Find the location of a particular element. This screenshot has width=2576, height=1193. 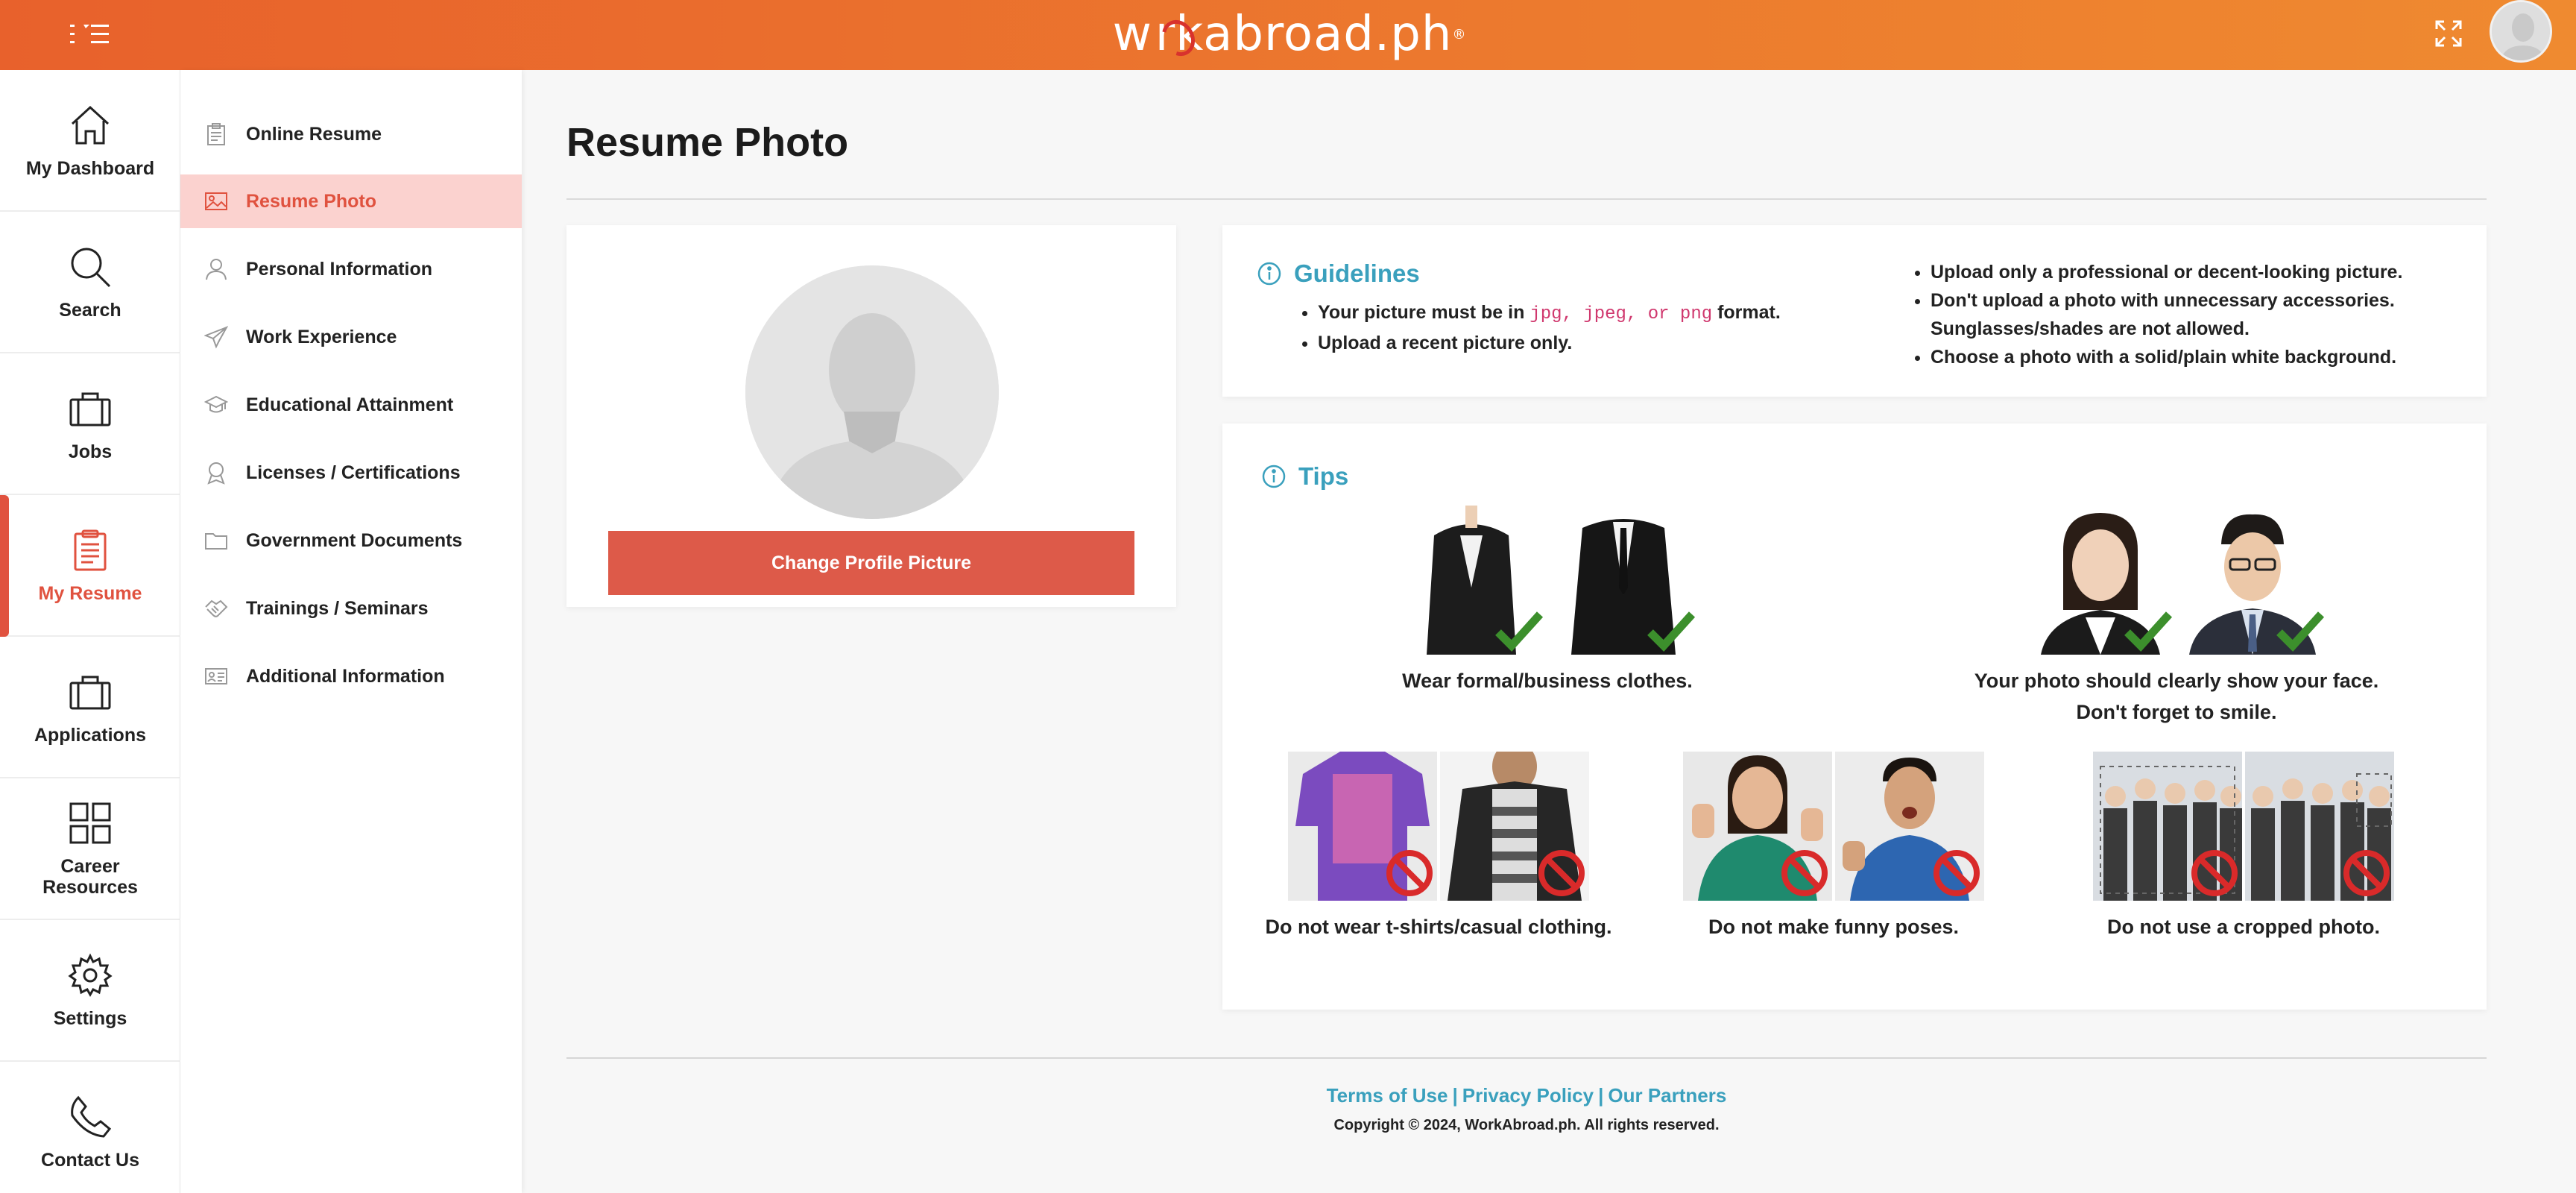

logo-registered-mark: ® is located at coordinates (1459, 34).